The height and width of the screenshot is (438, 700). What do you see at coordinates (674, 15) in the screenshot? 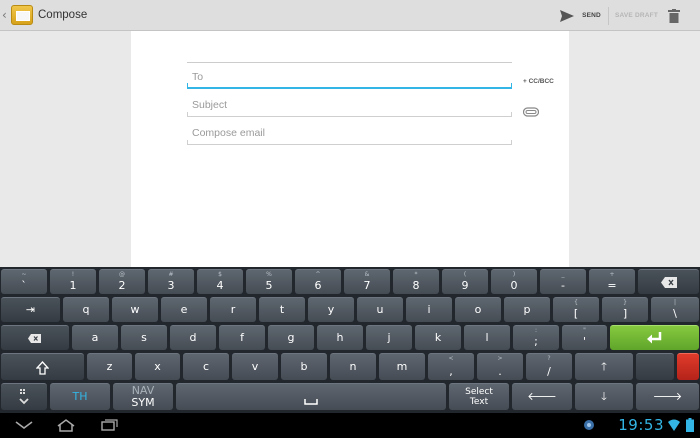
I see `trash-icon` at bounding box center [674, 15].